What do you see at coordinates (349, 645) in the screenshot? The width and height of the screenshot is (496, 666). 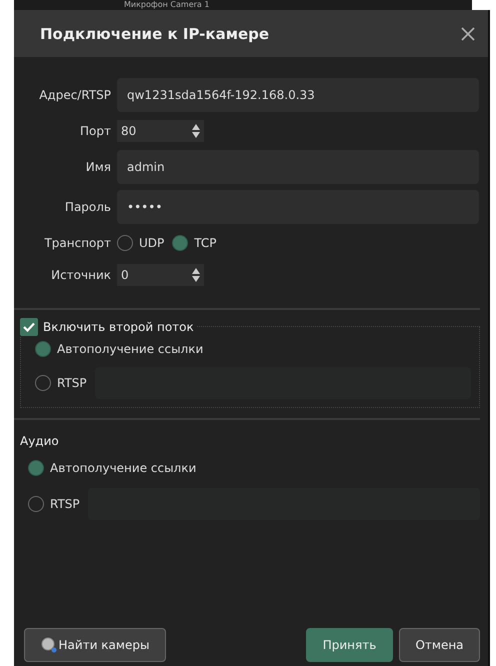 I see `accept-button: Принять` at bounding box center [349, 645].